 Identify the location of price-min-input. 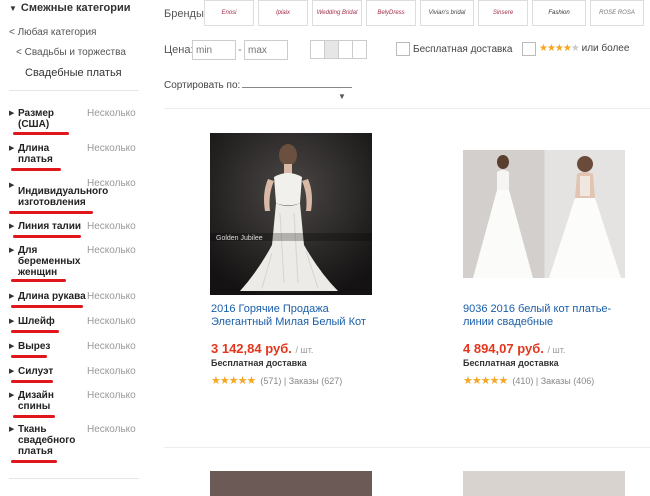
(214, 50).